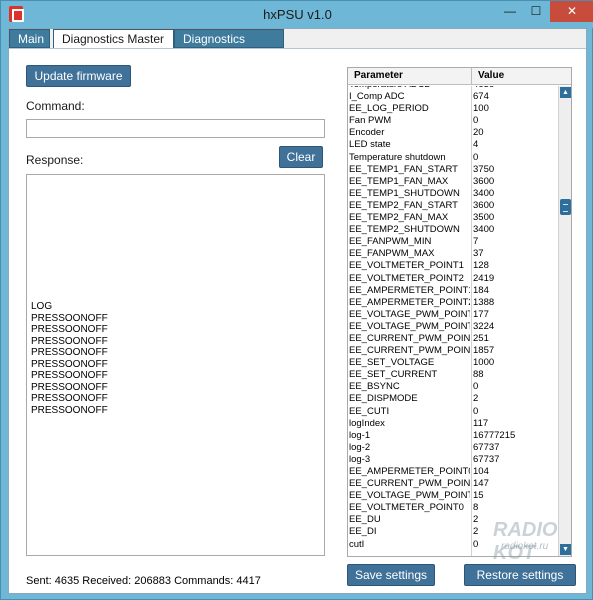 This screenshot has width=593, height=600. Describe the element at coordinates (377, 97) in the screenshot. I see `parameter-cell: I_Comp ADC` at that location.